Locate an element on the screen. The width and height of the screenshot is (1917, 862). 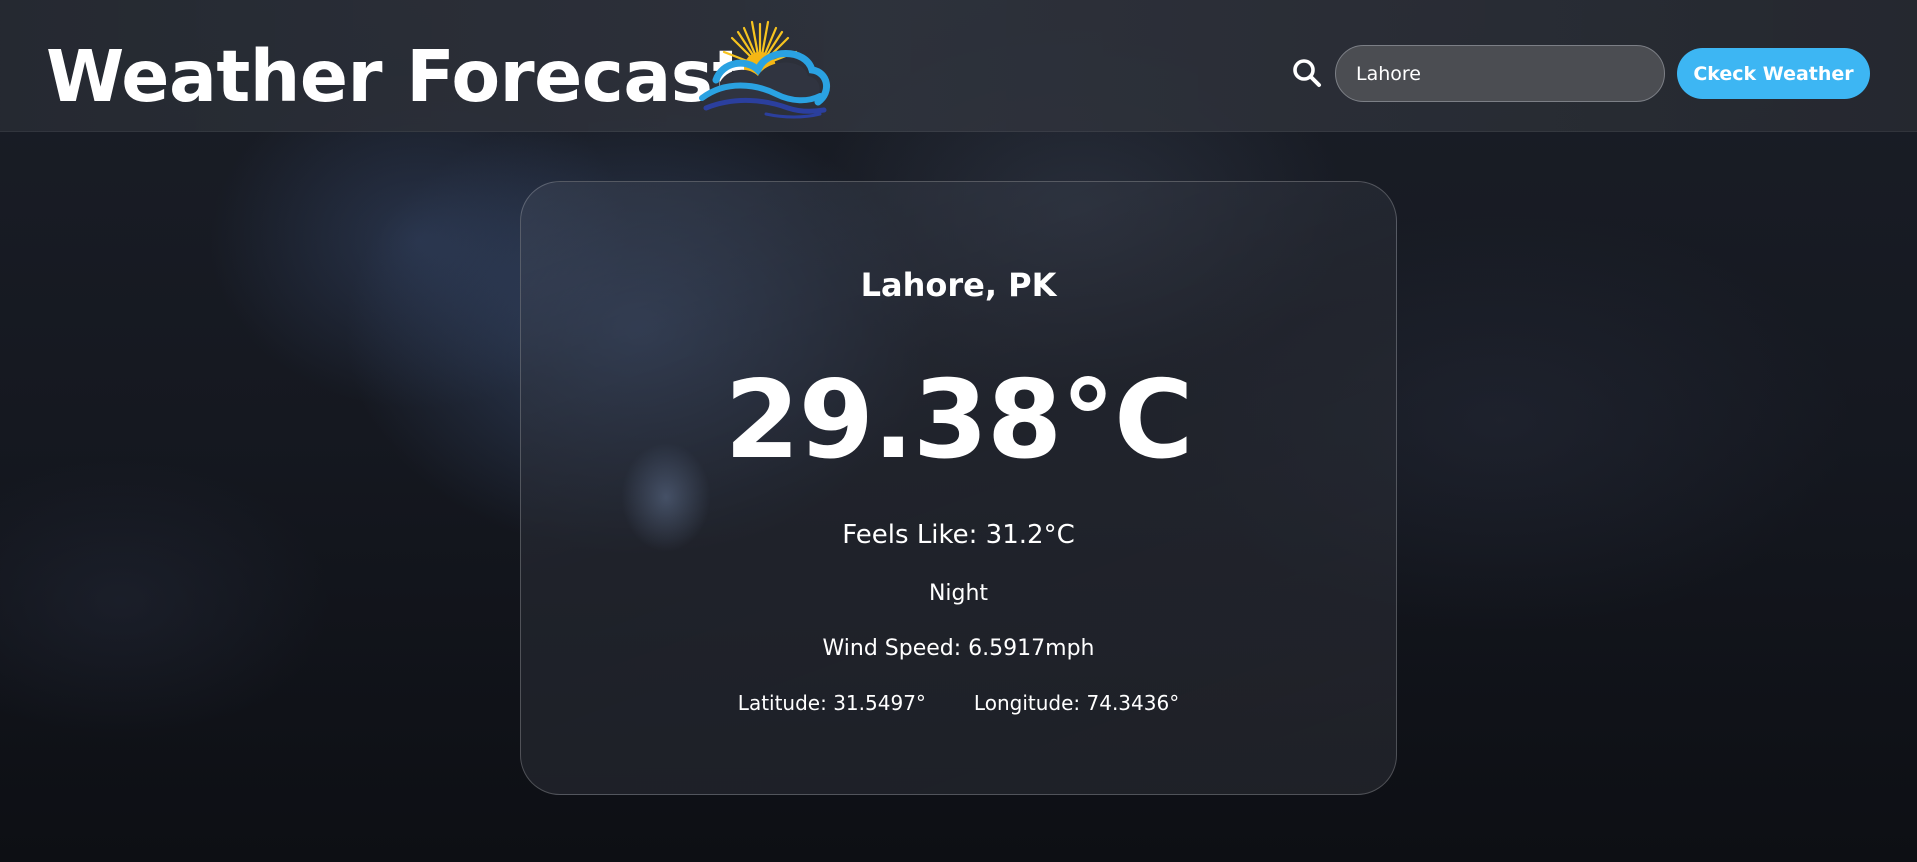
sun-cloud-logo-icon is located at coordinates (764, 69).